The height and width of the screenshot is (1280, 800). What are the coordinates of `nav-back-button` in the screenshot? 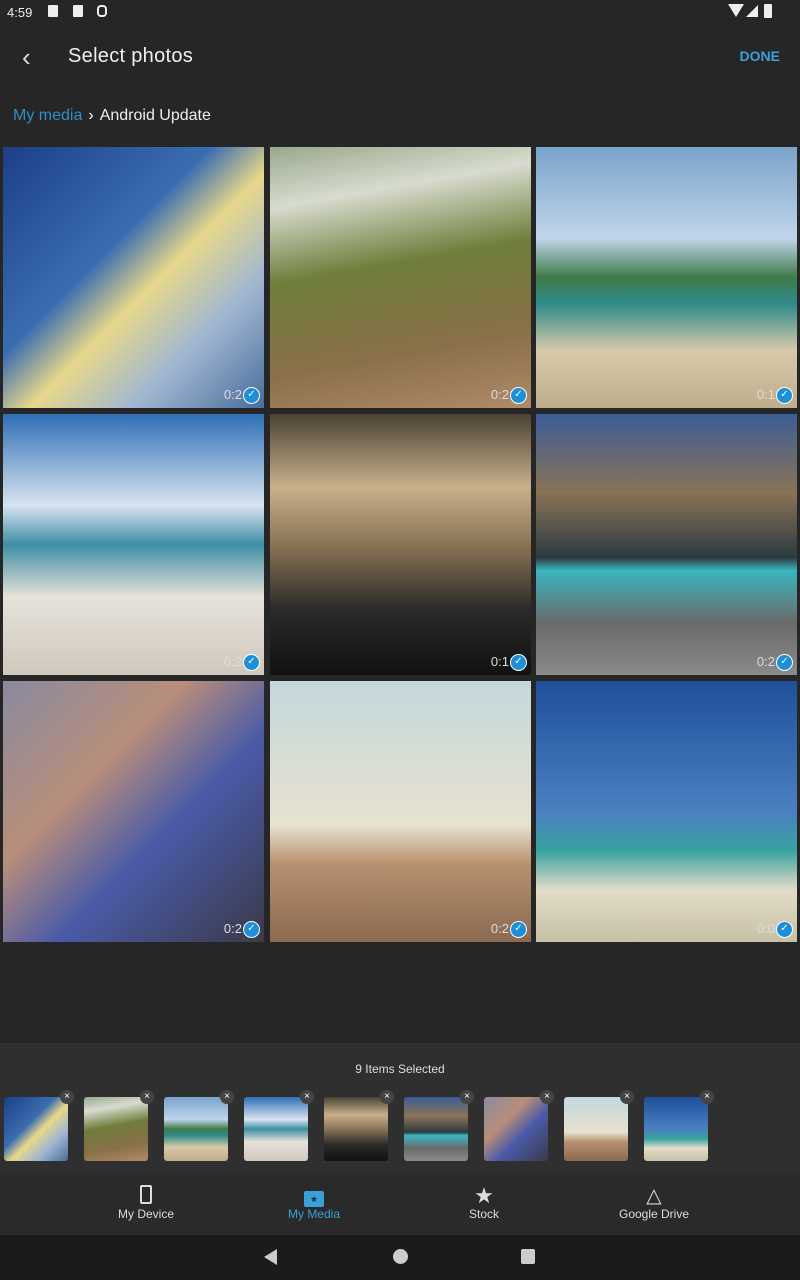 It's located at (270, 1257).